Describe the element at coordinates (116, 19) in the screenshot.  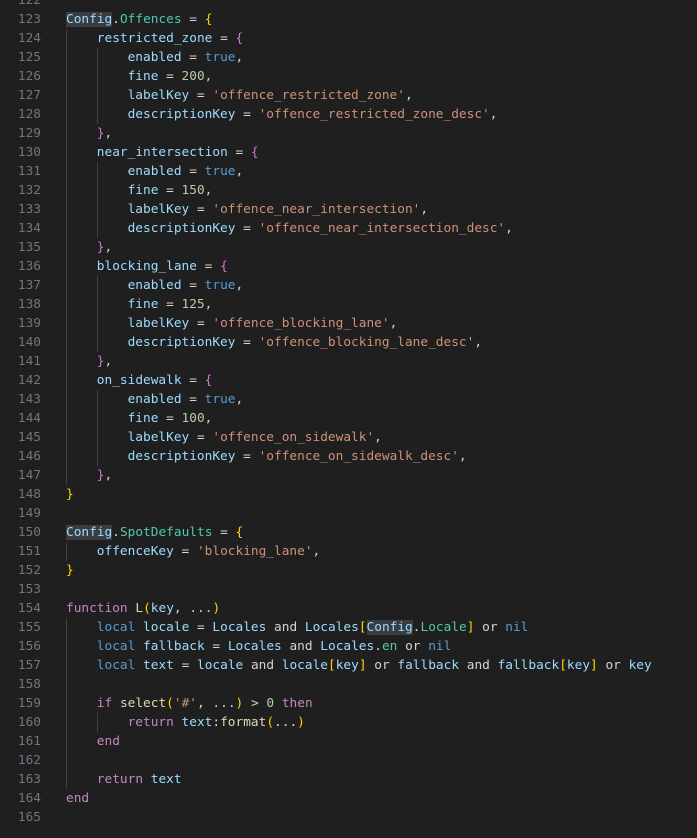
I see `token-o: .` at that location.